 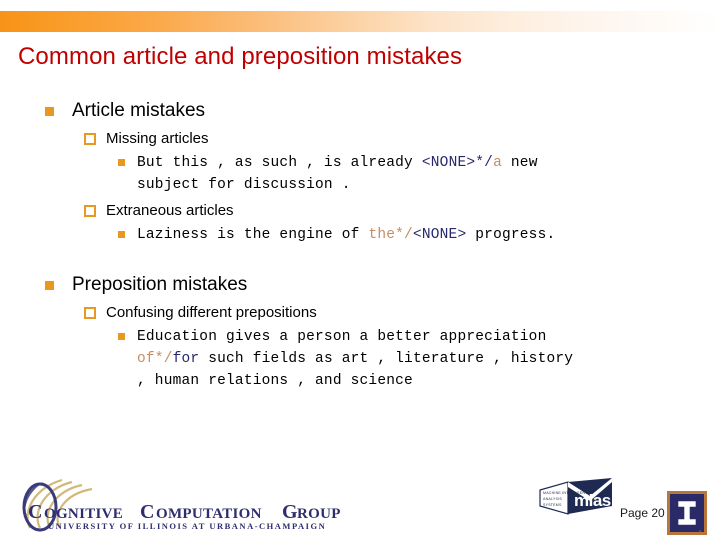 I want to click on subsection-extraneous-articles: Extraneous articles, so click(x=360, y=210).